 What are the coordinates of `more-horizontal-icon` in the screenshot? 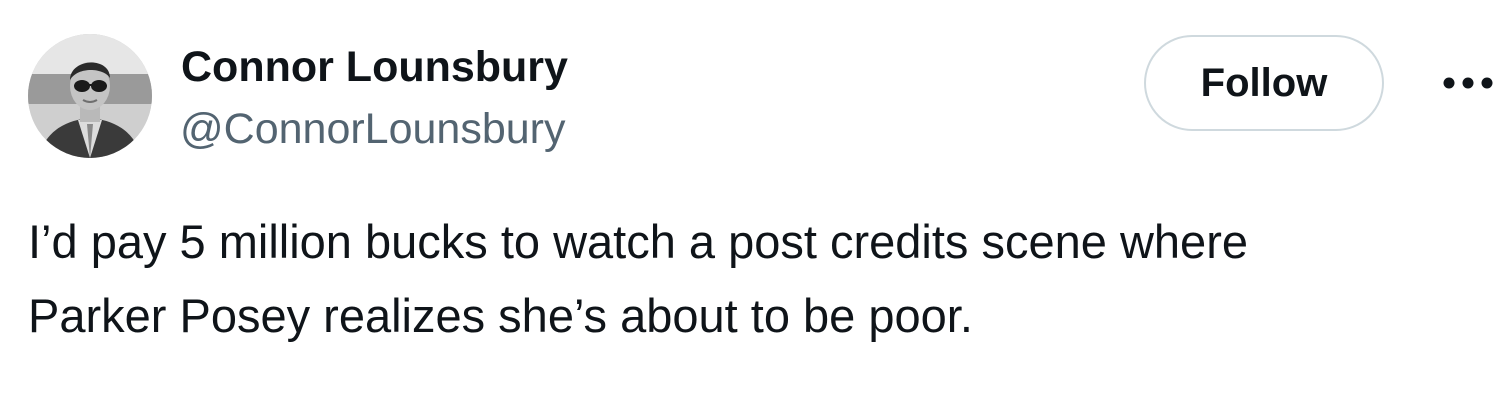 It's located at (1468, 83).